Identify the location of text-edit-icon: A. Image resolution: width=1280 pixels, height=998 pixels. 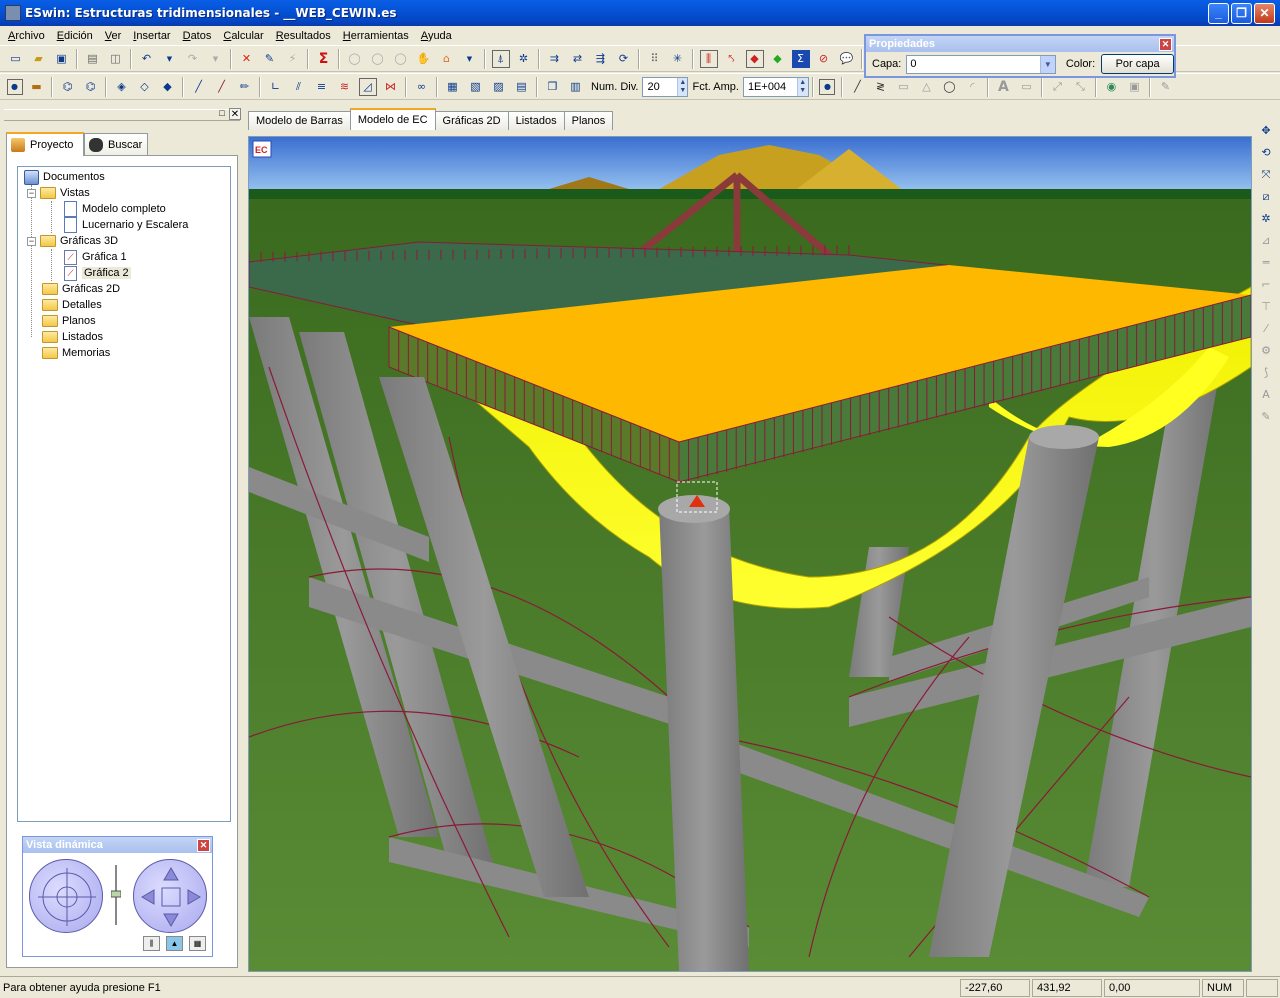
(1266, 395).